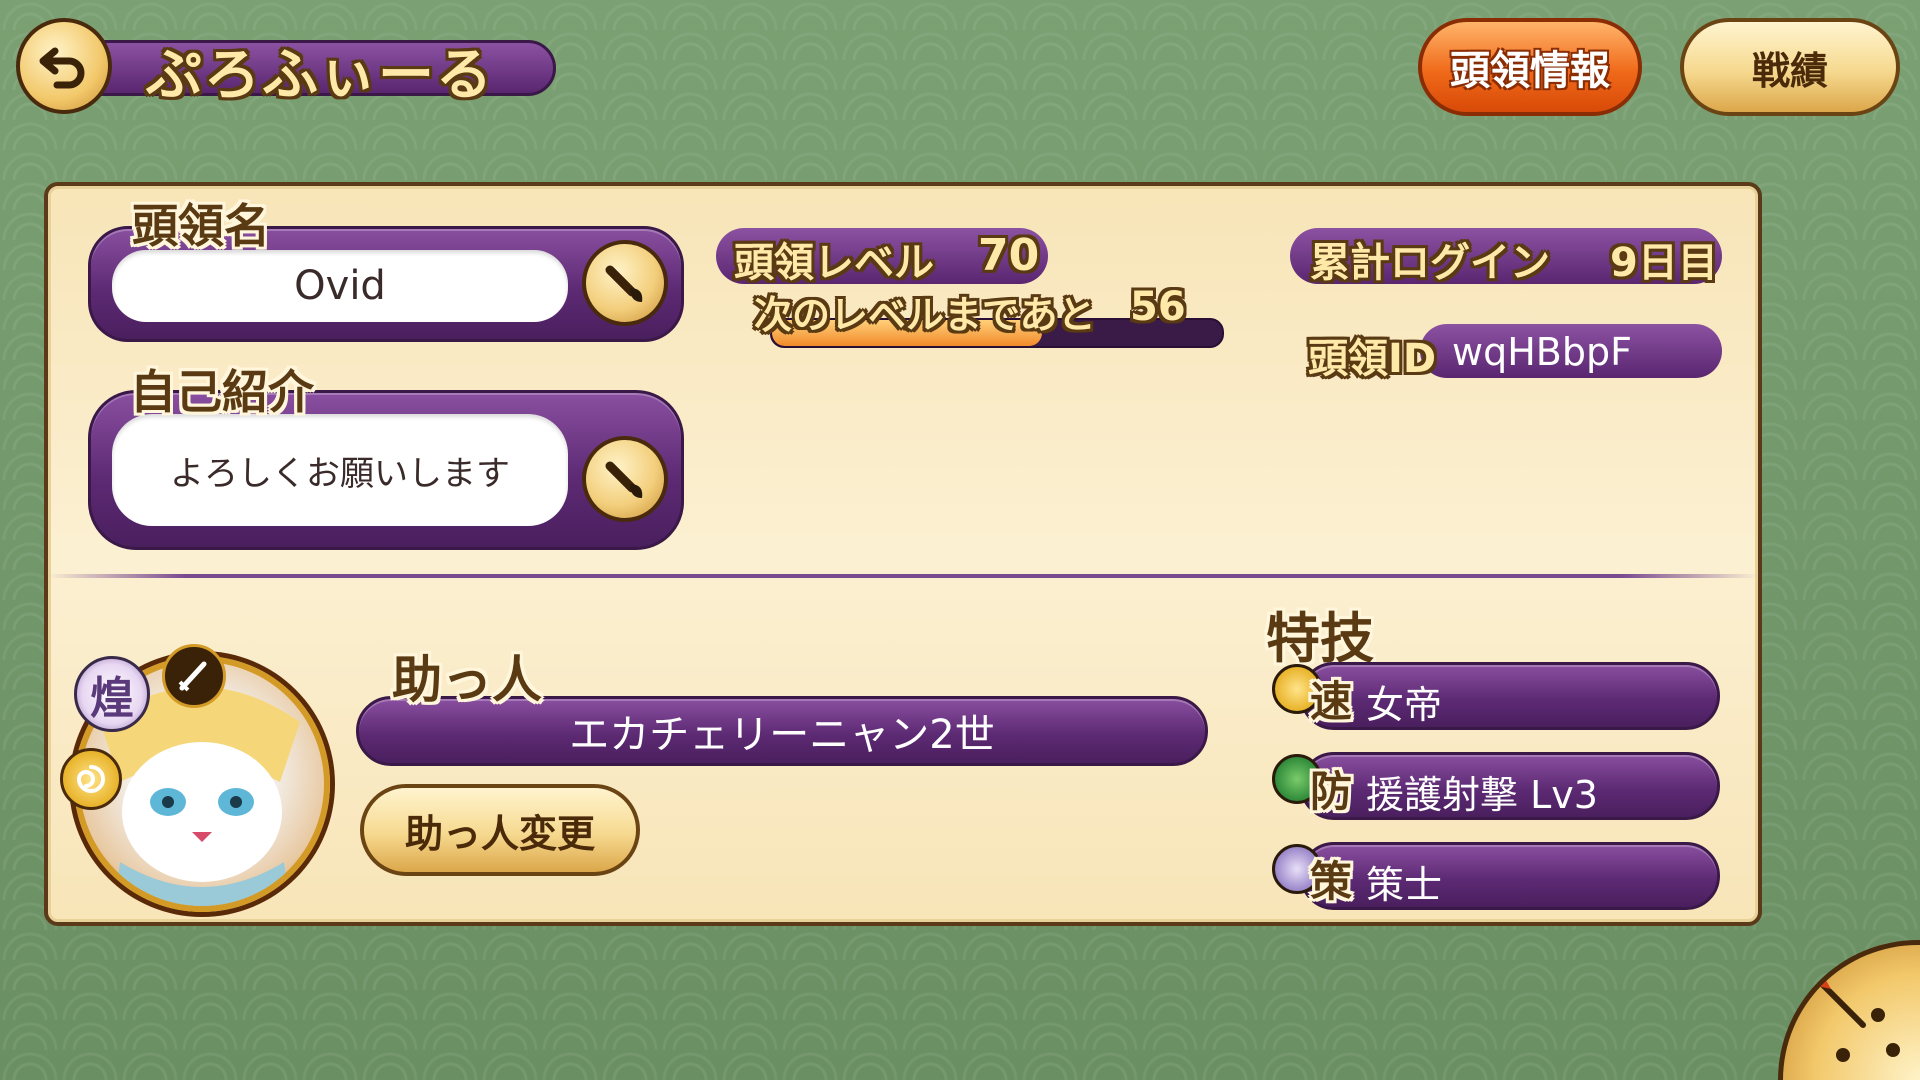  What do you see at coordinates (340, 473) in the screenshot?
I see `intro-value: よろしくお願いします` at bounding box center [340, 473].